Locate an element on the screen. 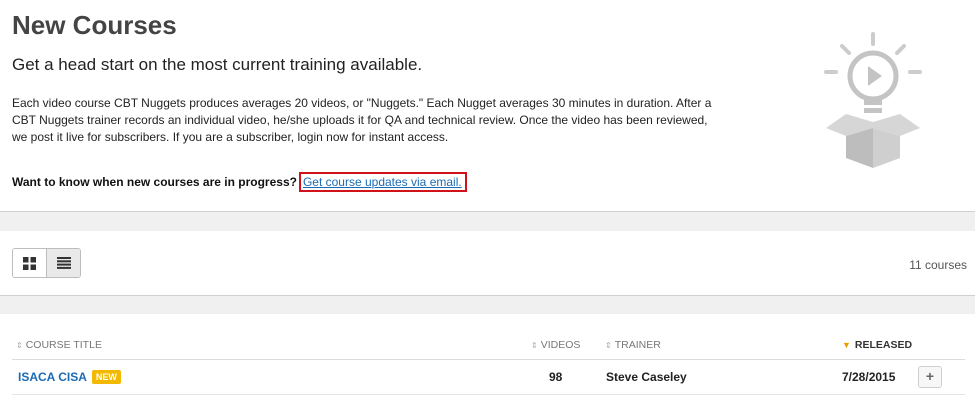 This screenshot has height=396, width=975. new-badge: NEW is located at coordinates (106, 377).